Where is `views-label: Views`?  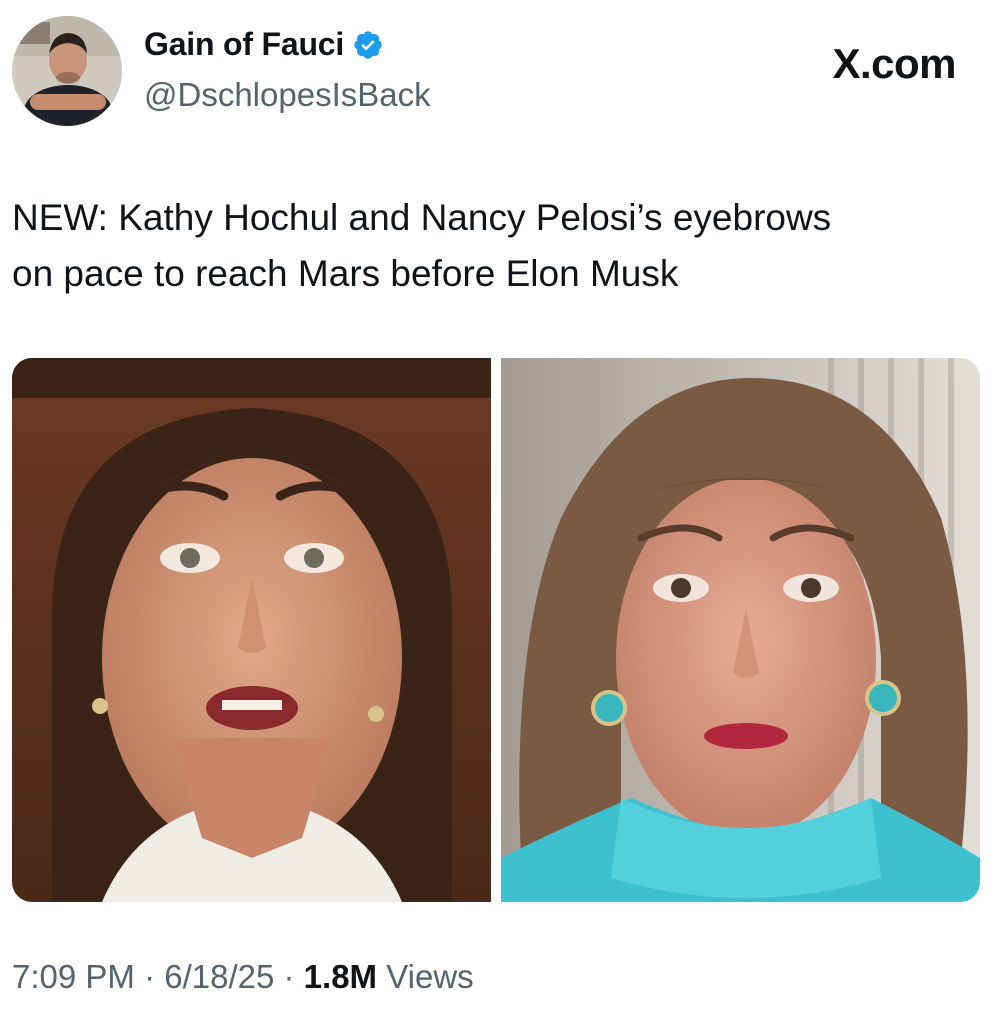
views-label: Views is located at coordinates (425, 976).